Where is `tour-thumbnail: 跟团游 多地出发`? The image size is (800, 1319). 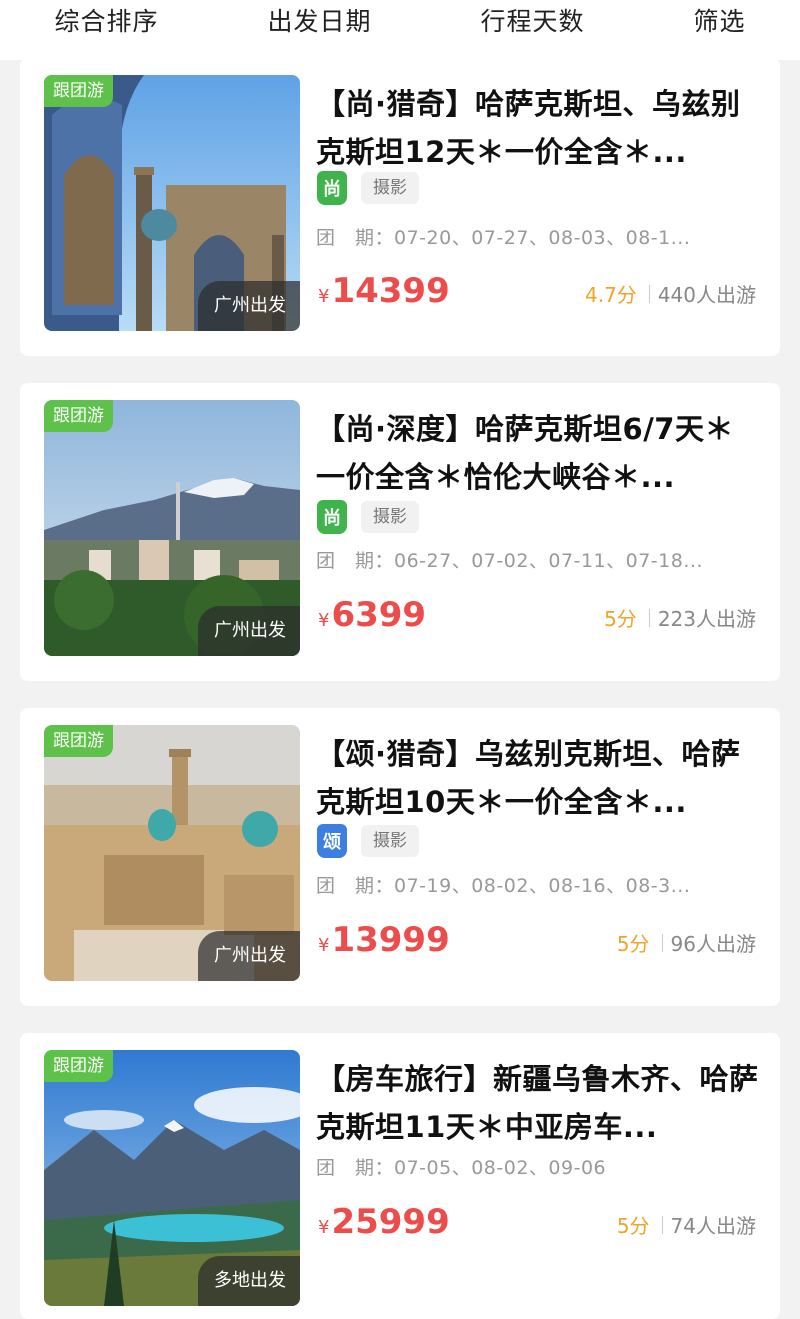 tour-thumbnail: 跟团游 多地出发 is located at coordinates (172, 1178).